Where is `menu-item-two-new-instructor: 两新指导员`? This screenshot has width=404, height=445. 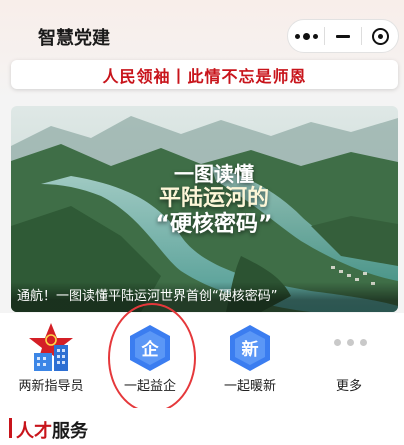 menu-item-two-new-instructor: 两新指导员 is located at coordinates (51, 360).